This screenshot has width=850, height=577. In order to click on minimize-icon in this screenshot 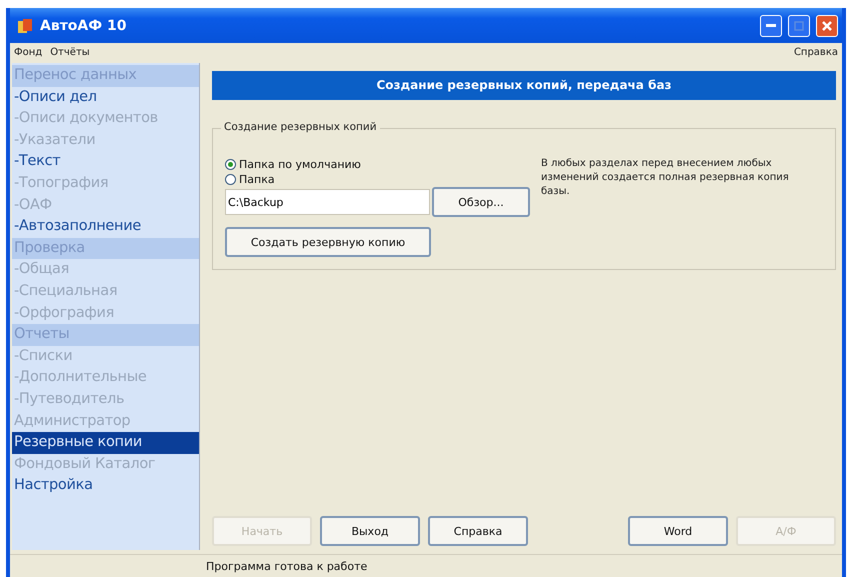, I will do `click(771, 26)`.